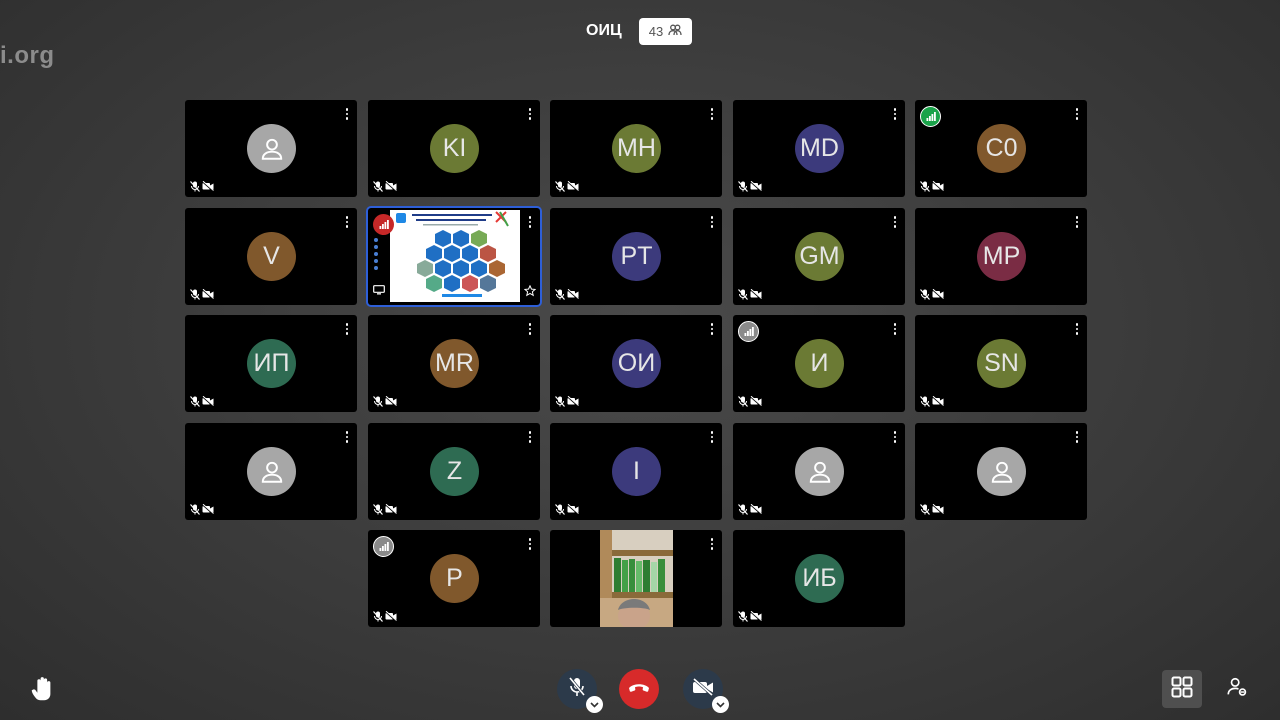 This screenshot has width=1280, height=720. I want to click on avatar: MD, so click(819, 148).